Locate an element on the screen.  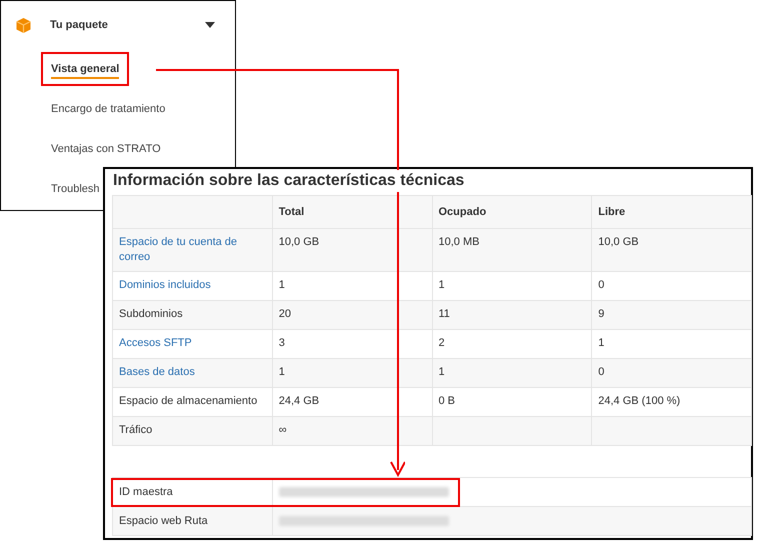
table-cell: 0 is located at coordinates (672, 373).